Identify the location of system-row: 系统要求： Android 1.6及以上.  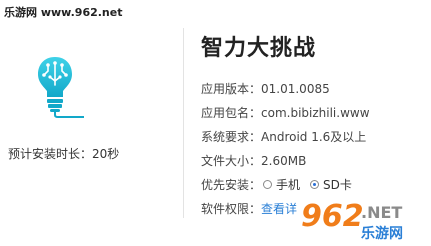
(283, 136).